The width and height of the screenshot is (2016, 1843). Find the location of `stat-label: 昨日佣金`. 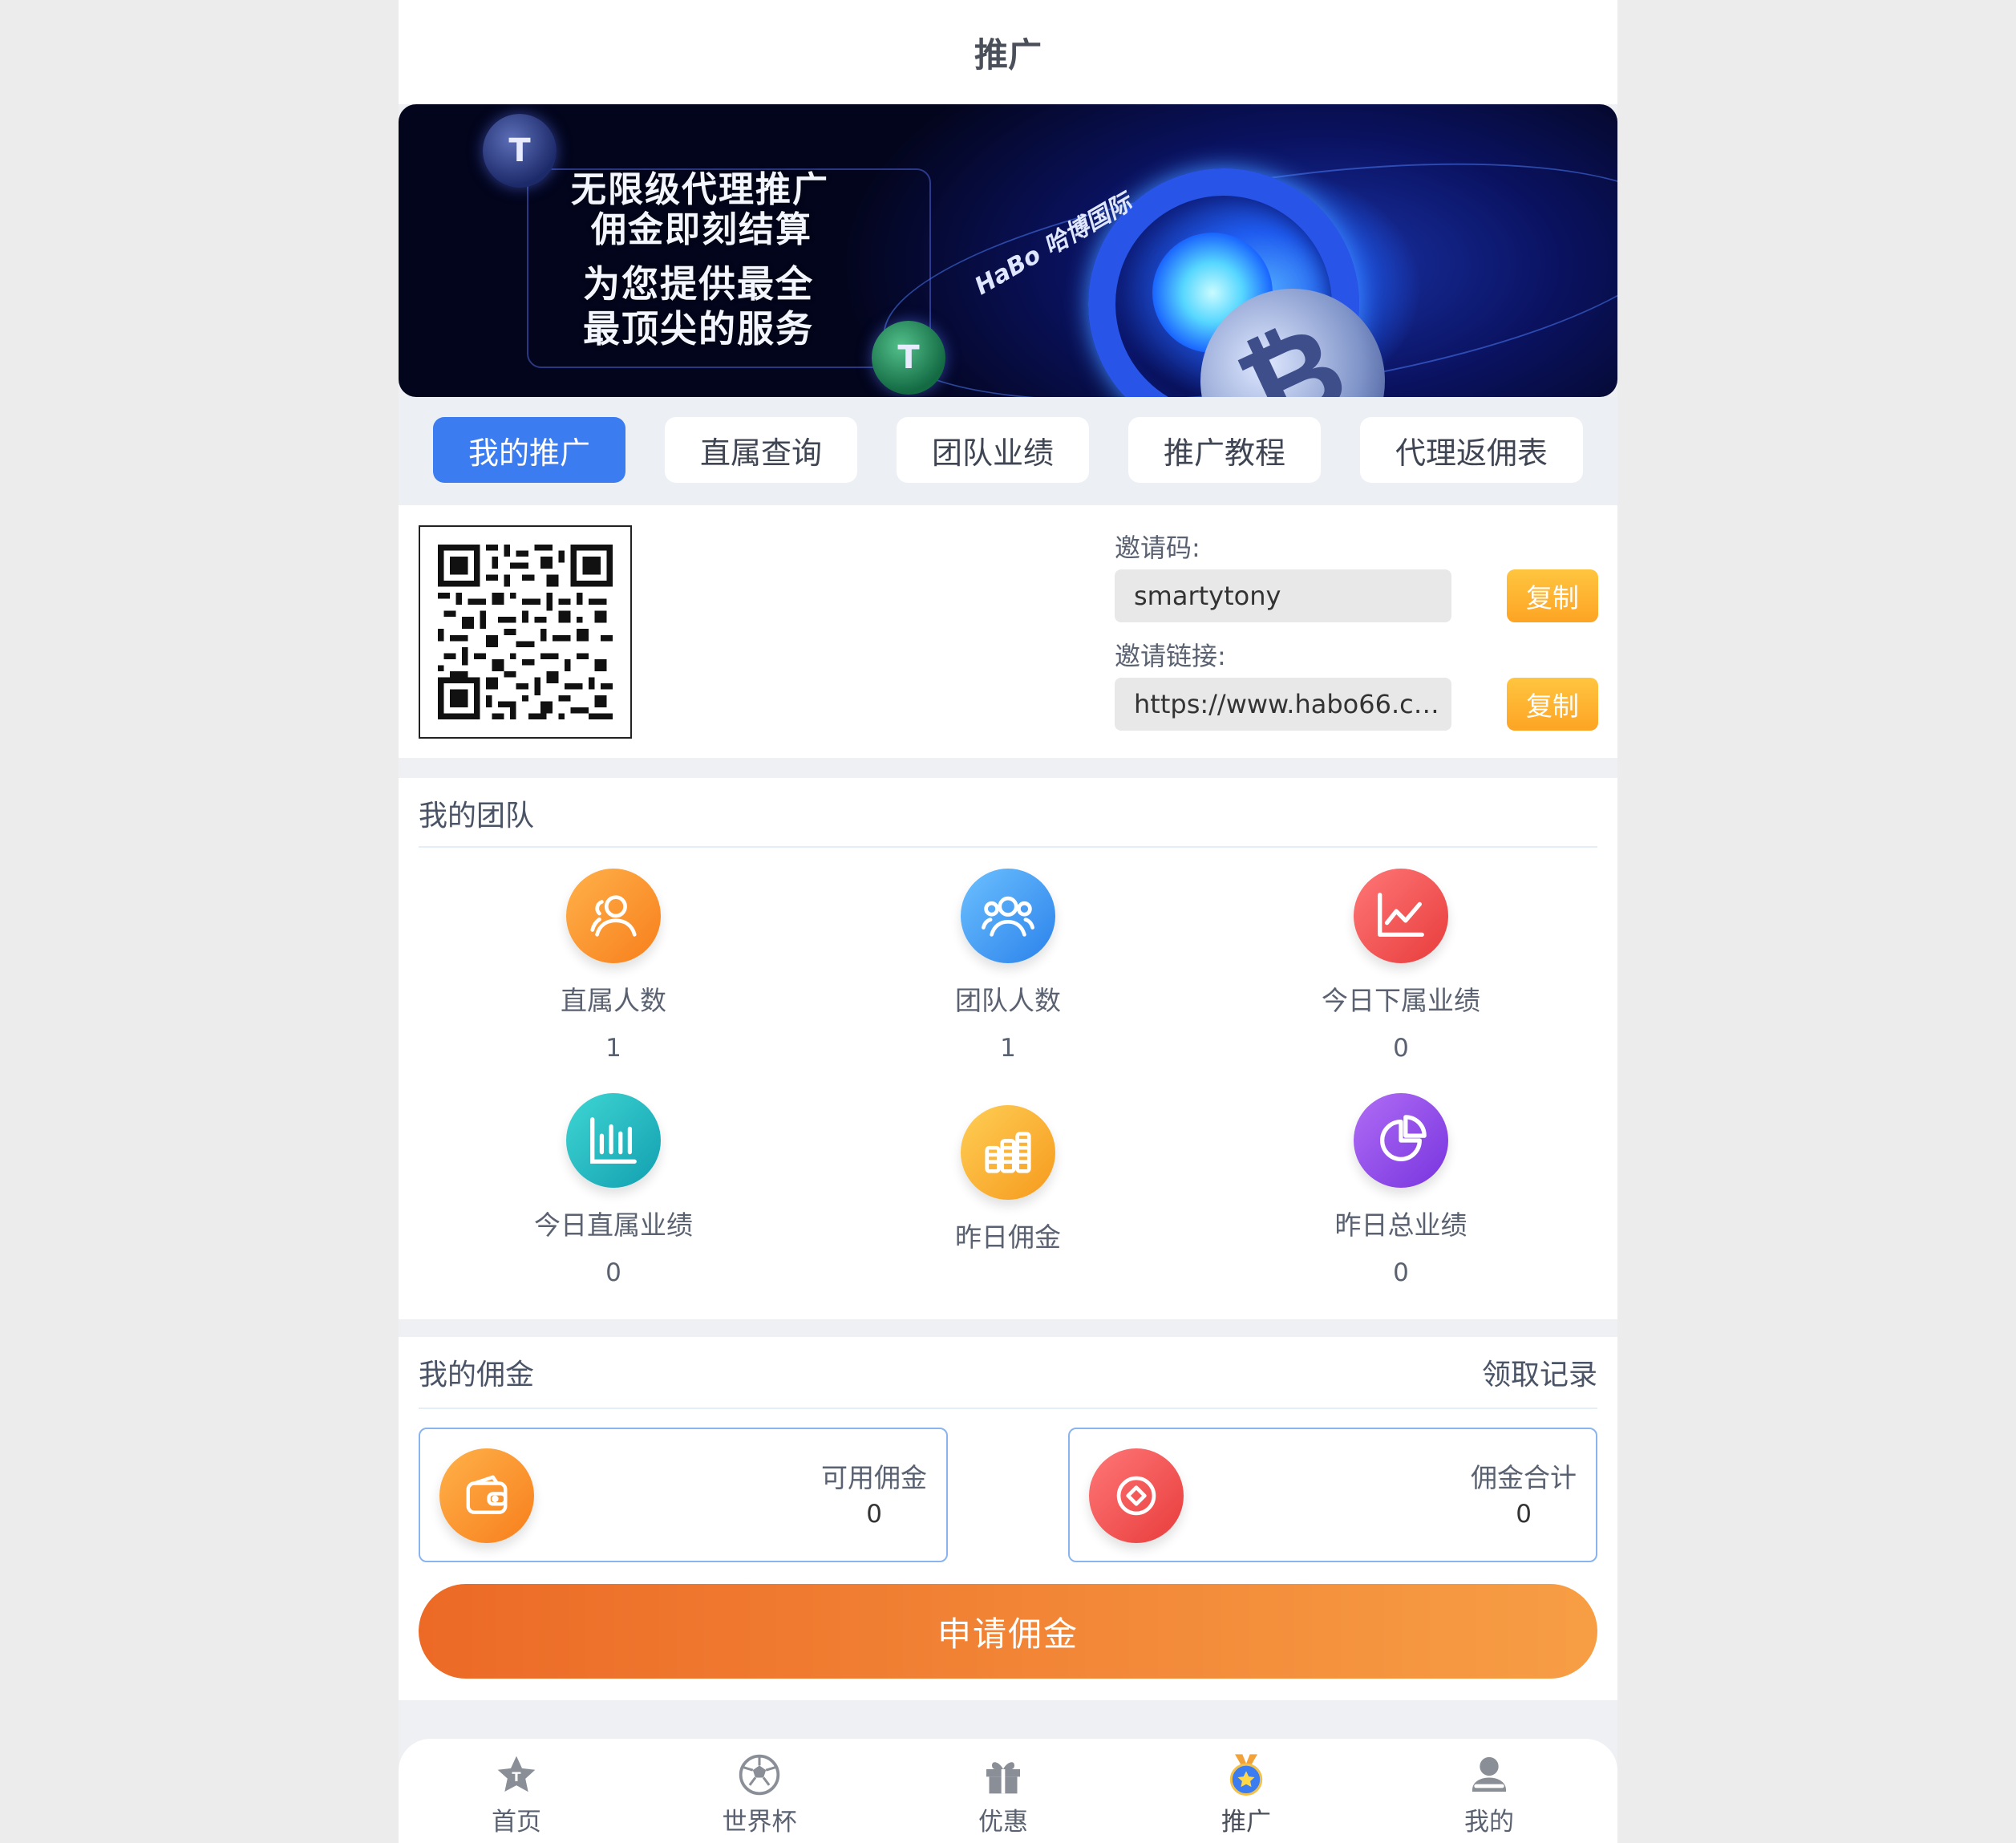

stat-label: 昨日佣金 is located at coordinates (1008, 1237).